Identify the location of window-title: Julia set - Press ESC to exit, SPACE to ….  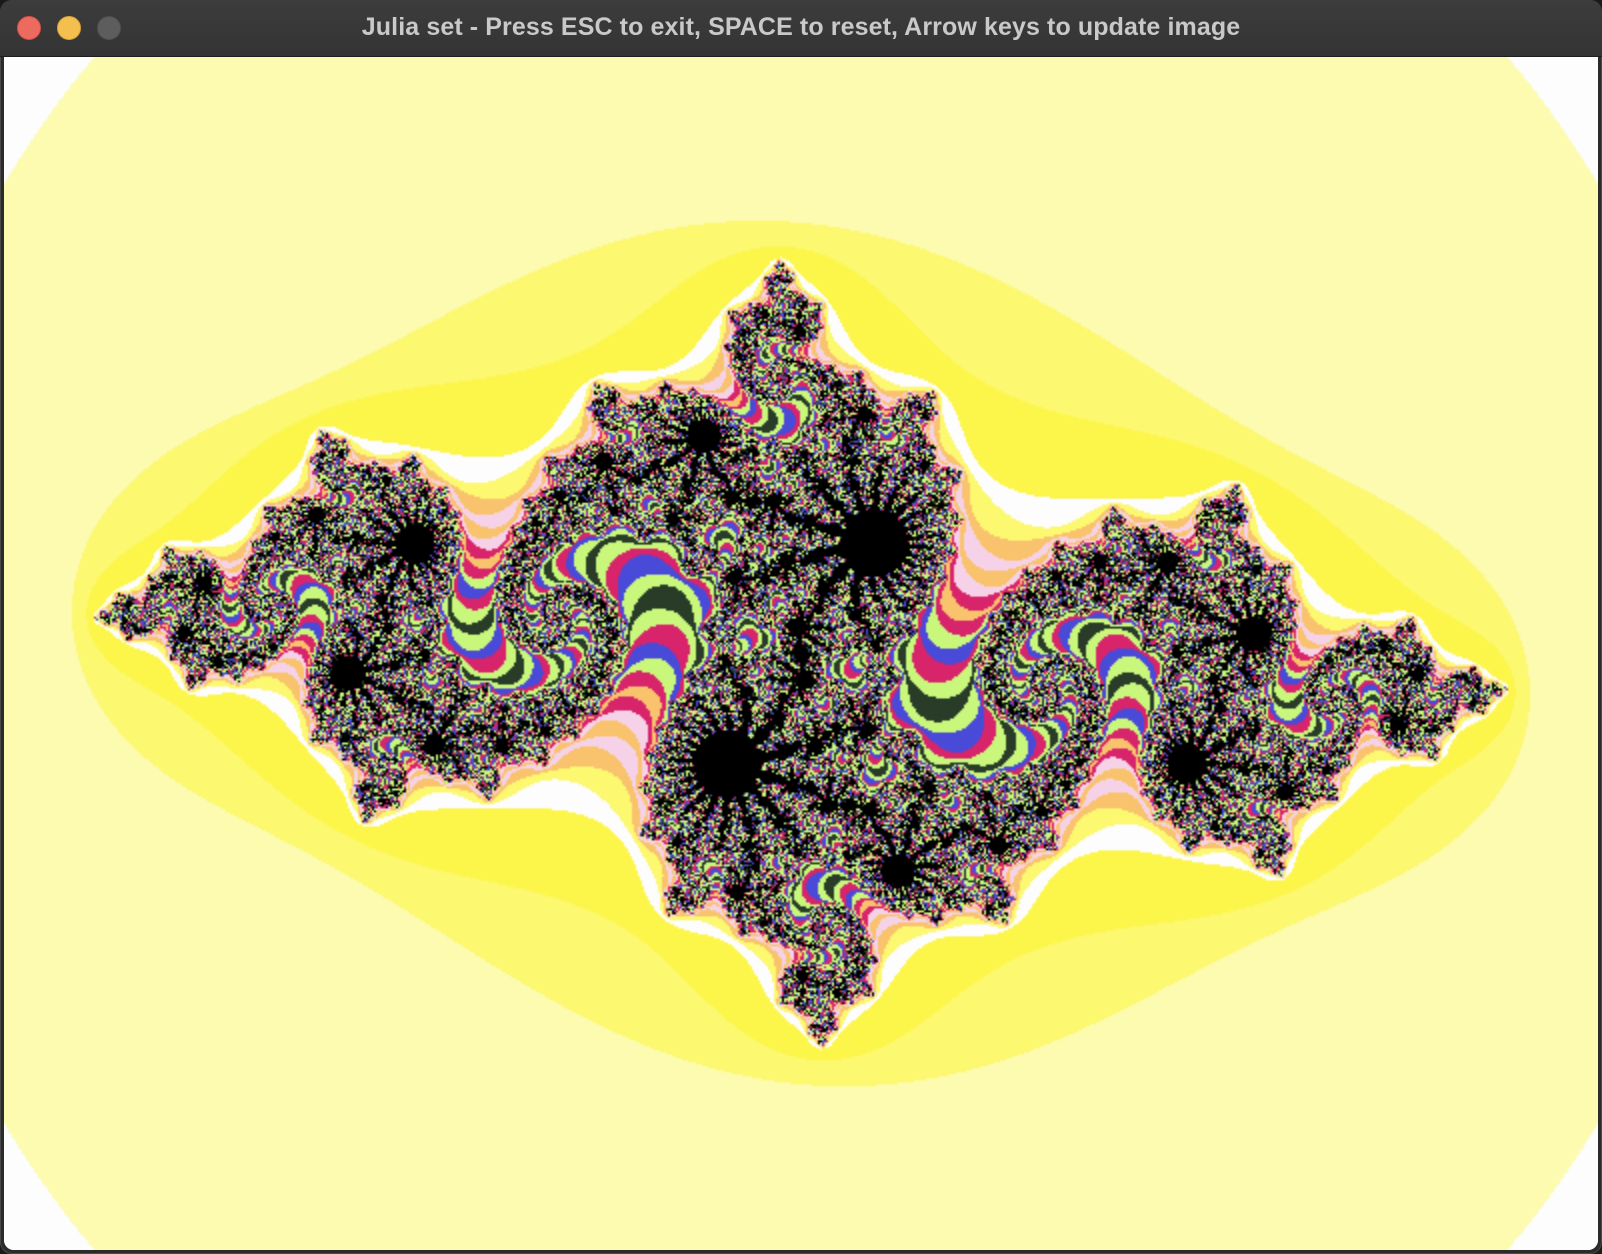
(801, 27).